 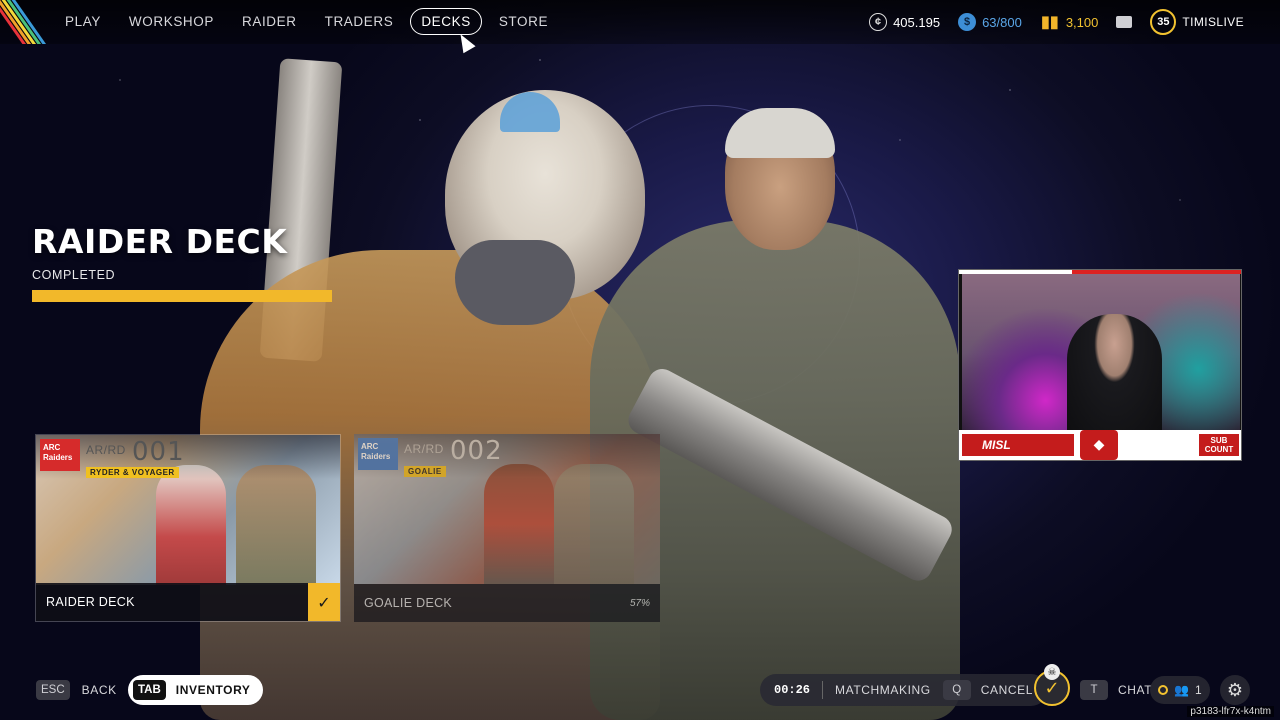 What do you see at coordinates (780, 133) in the screenshot?
I see `character-voyager-hair` at bounding box center [780, 133].